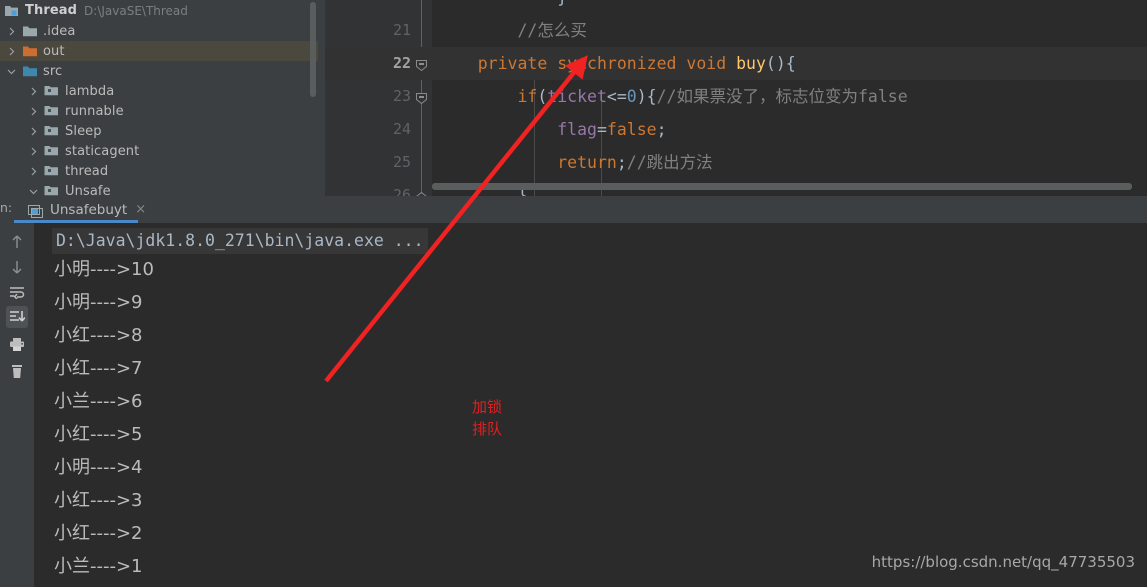  I want to click on line-number: 26, so click(401, 191).